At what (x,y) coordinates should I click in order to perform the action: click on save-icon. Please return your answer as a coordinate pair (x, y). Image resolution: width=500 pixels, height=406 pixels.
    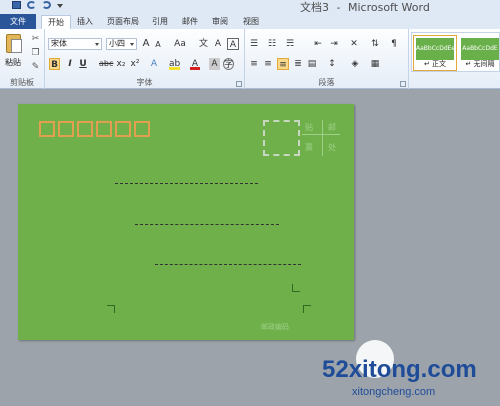
    Looking at the image, I should click on (16, 5).